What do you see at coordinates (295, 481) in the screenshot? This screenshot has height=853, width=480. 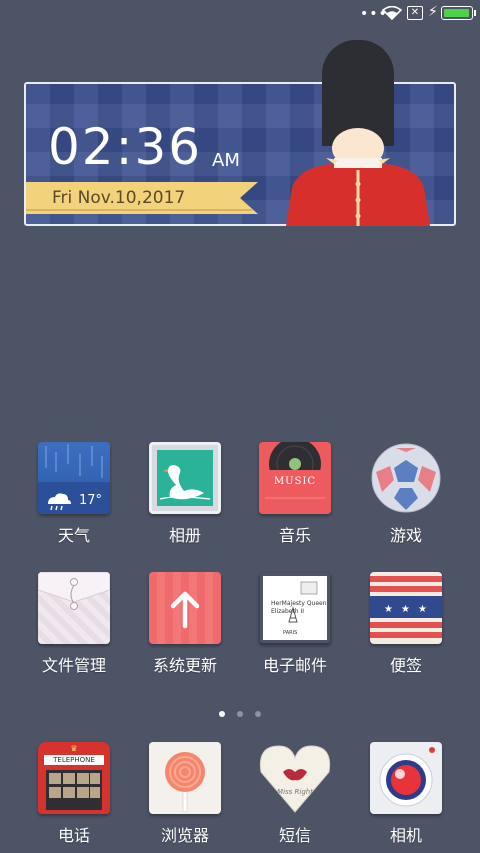 I see `music-text: MUSIC` at bounding box center [295, 481].